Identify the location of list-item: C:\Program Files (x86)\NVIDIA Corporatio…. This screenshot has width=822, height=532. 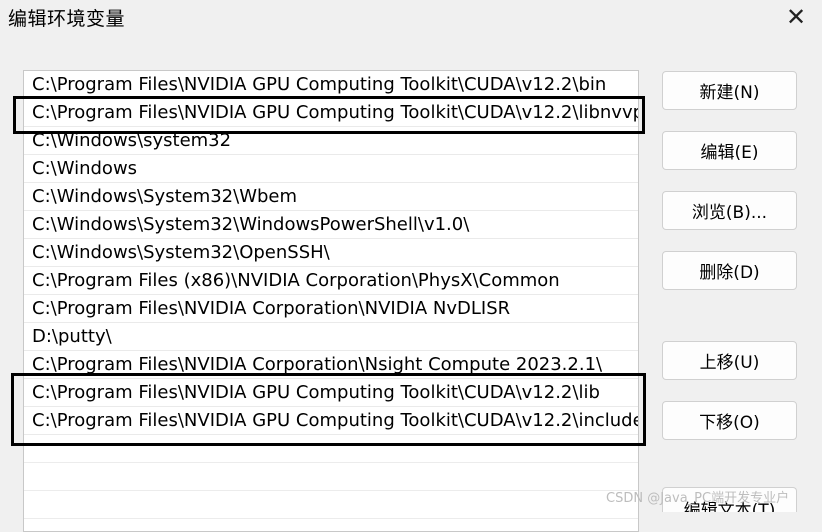
(331, 281).